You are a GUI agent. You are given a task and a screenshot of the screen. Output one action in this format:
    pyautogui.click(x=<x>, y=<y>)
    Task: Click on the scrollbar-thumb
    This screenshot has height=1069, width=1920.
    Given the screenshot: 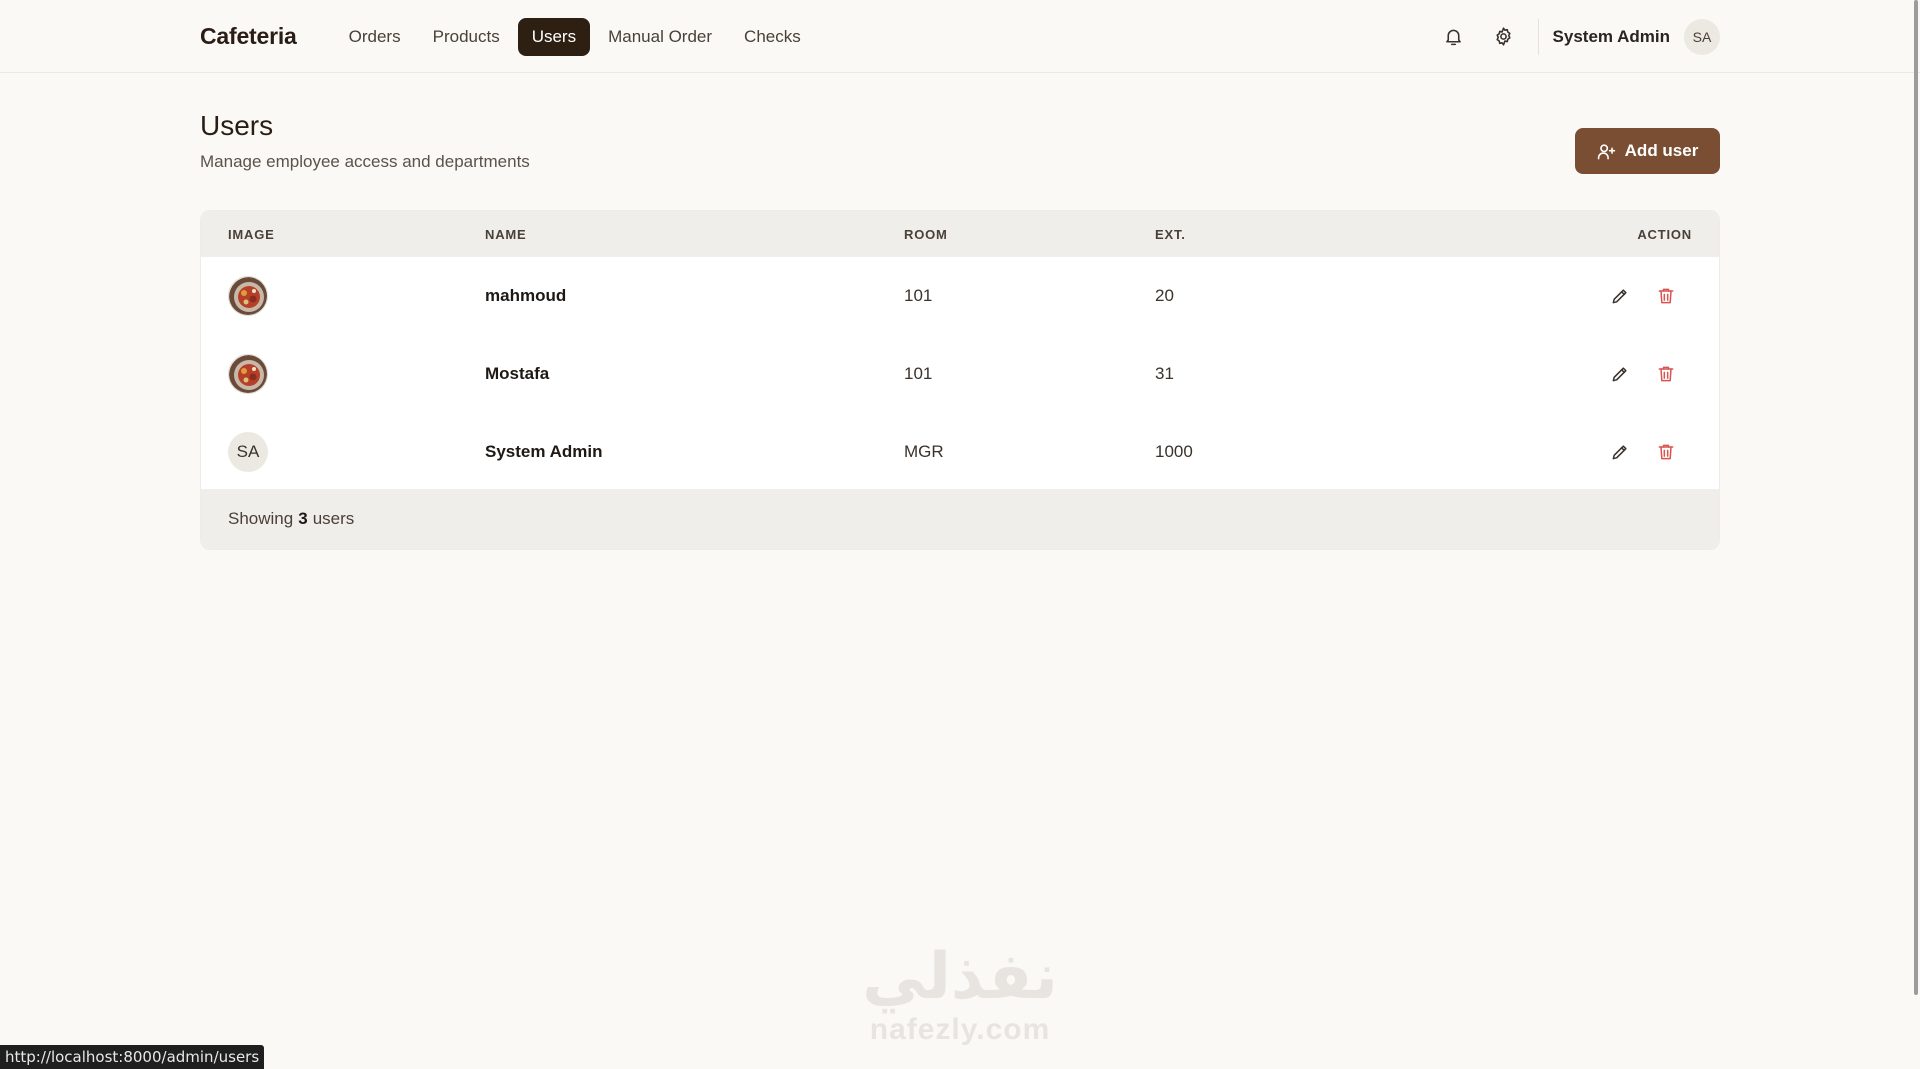 What is the action you would take?
    pyautogui.click(x=1916, y=497)
    